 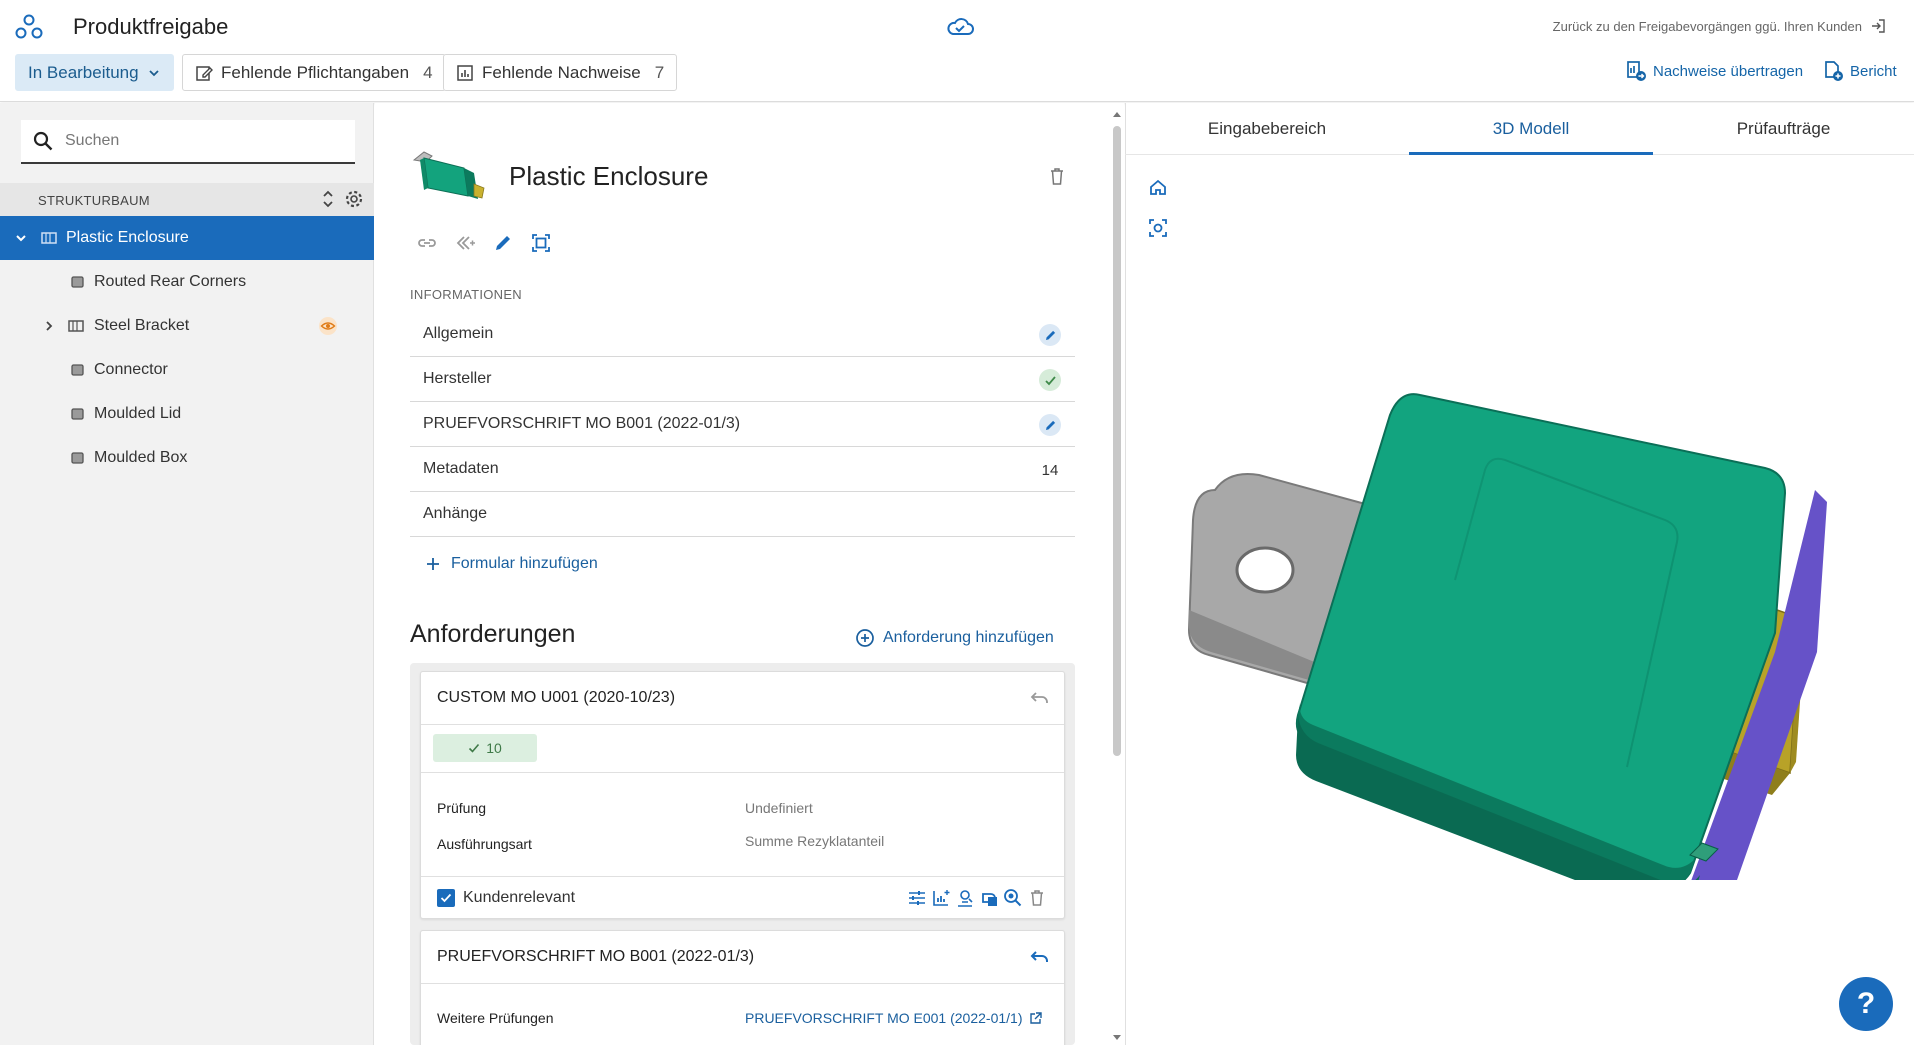 I want to click on exit-icon, so click(x=1878, y=26).